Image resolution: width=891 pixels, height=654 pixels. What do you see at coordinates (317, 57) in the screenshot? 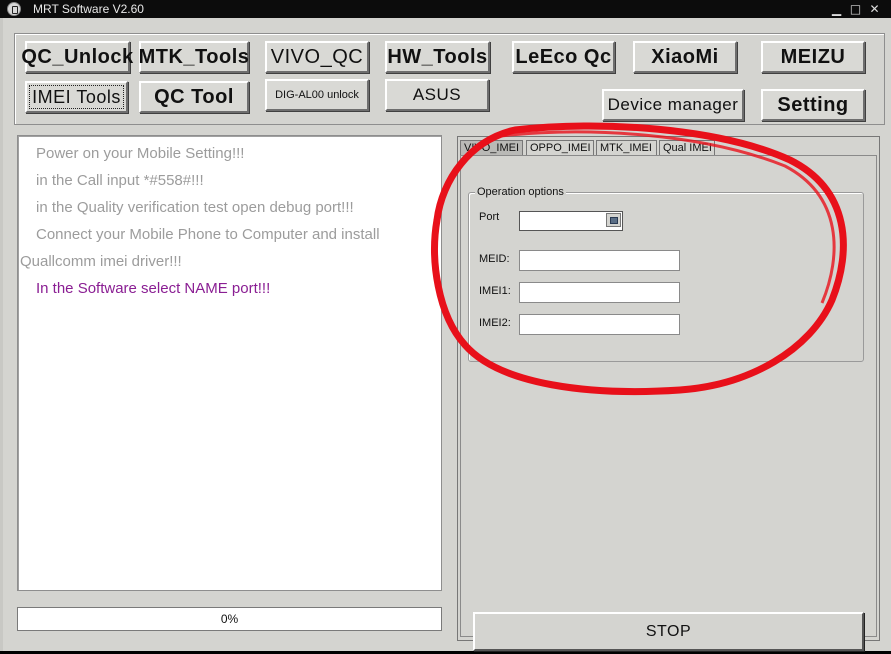
I see `vivo-qc-button: VIVO_QC` at bounding box center [317, 57].